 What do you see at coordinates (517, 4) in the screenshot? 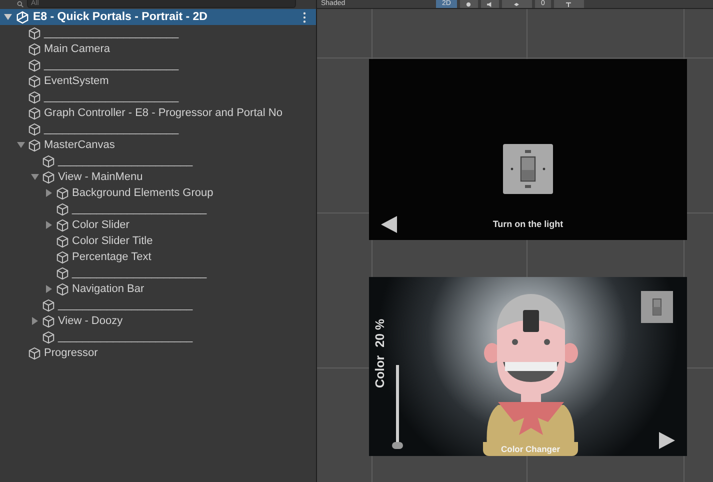
I see `effects-dropdown` at bounding box center [517, 4].